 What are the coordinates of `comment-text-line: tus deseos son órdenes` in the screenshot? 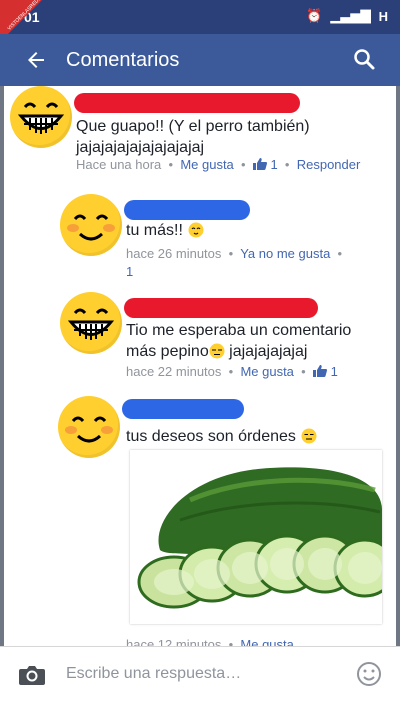 It's located at (211, 436).